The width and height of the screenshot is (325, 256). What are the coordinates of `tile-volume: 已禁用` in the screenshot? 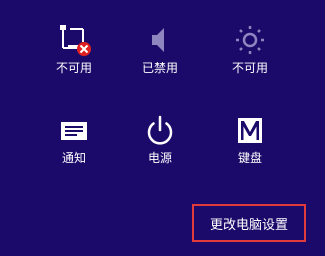 It's located at (160, 56).